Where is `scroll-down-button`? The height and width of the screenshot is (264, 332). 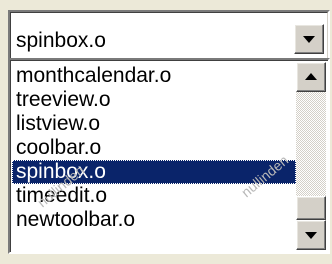
scroll-down-button is located at coordinates (311, 235).